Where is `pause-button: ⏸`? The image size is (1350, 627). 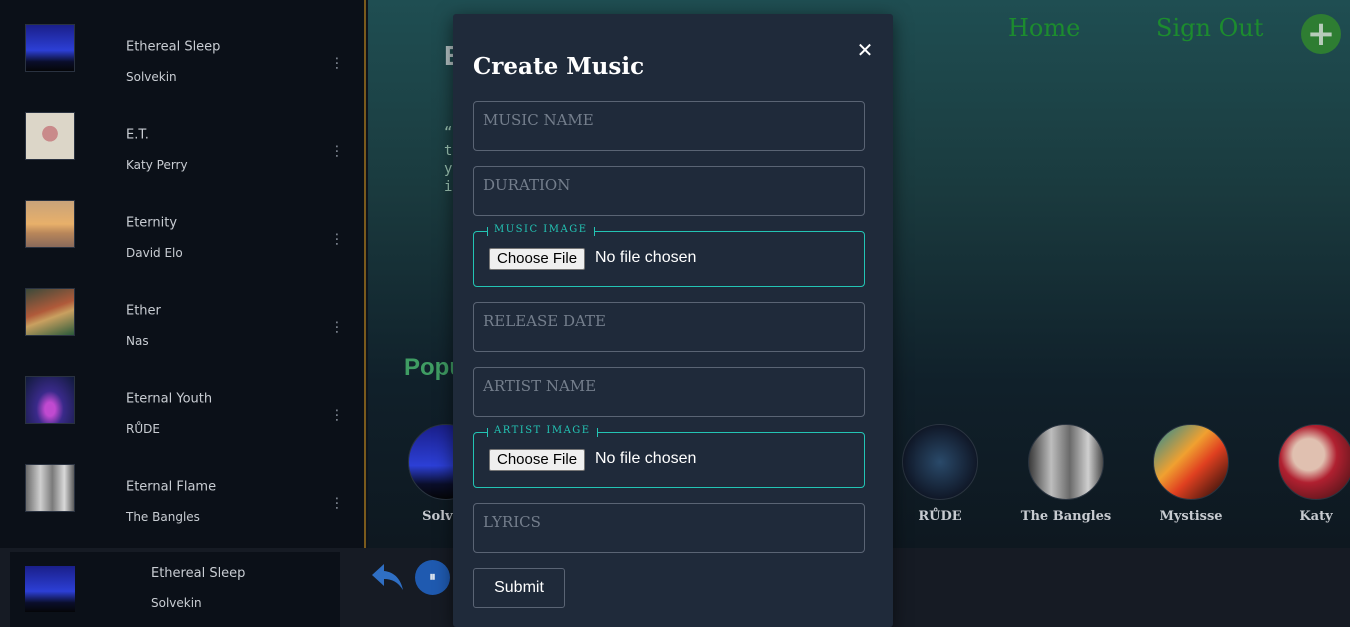 pause-button: ⏸ is located at coordinates (432, 577).